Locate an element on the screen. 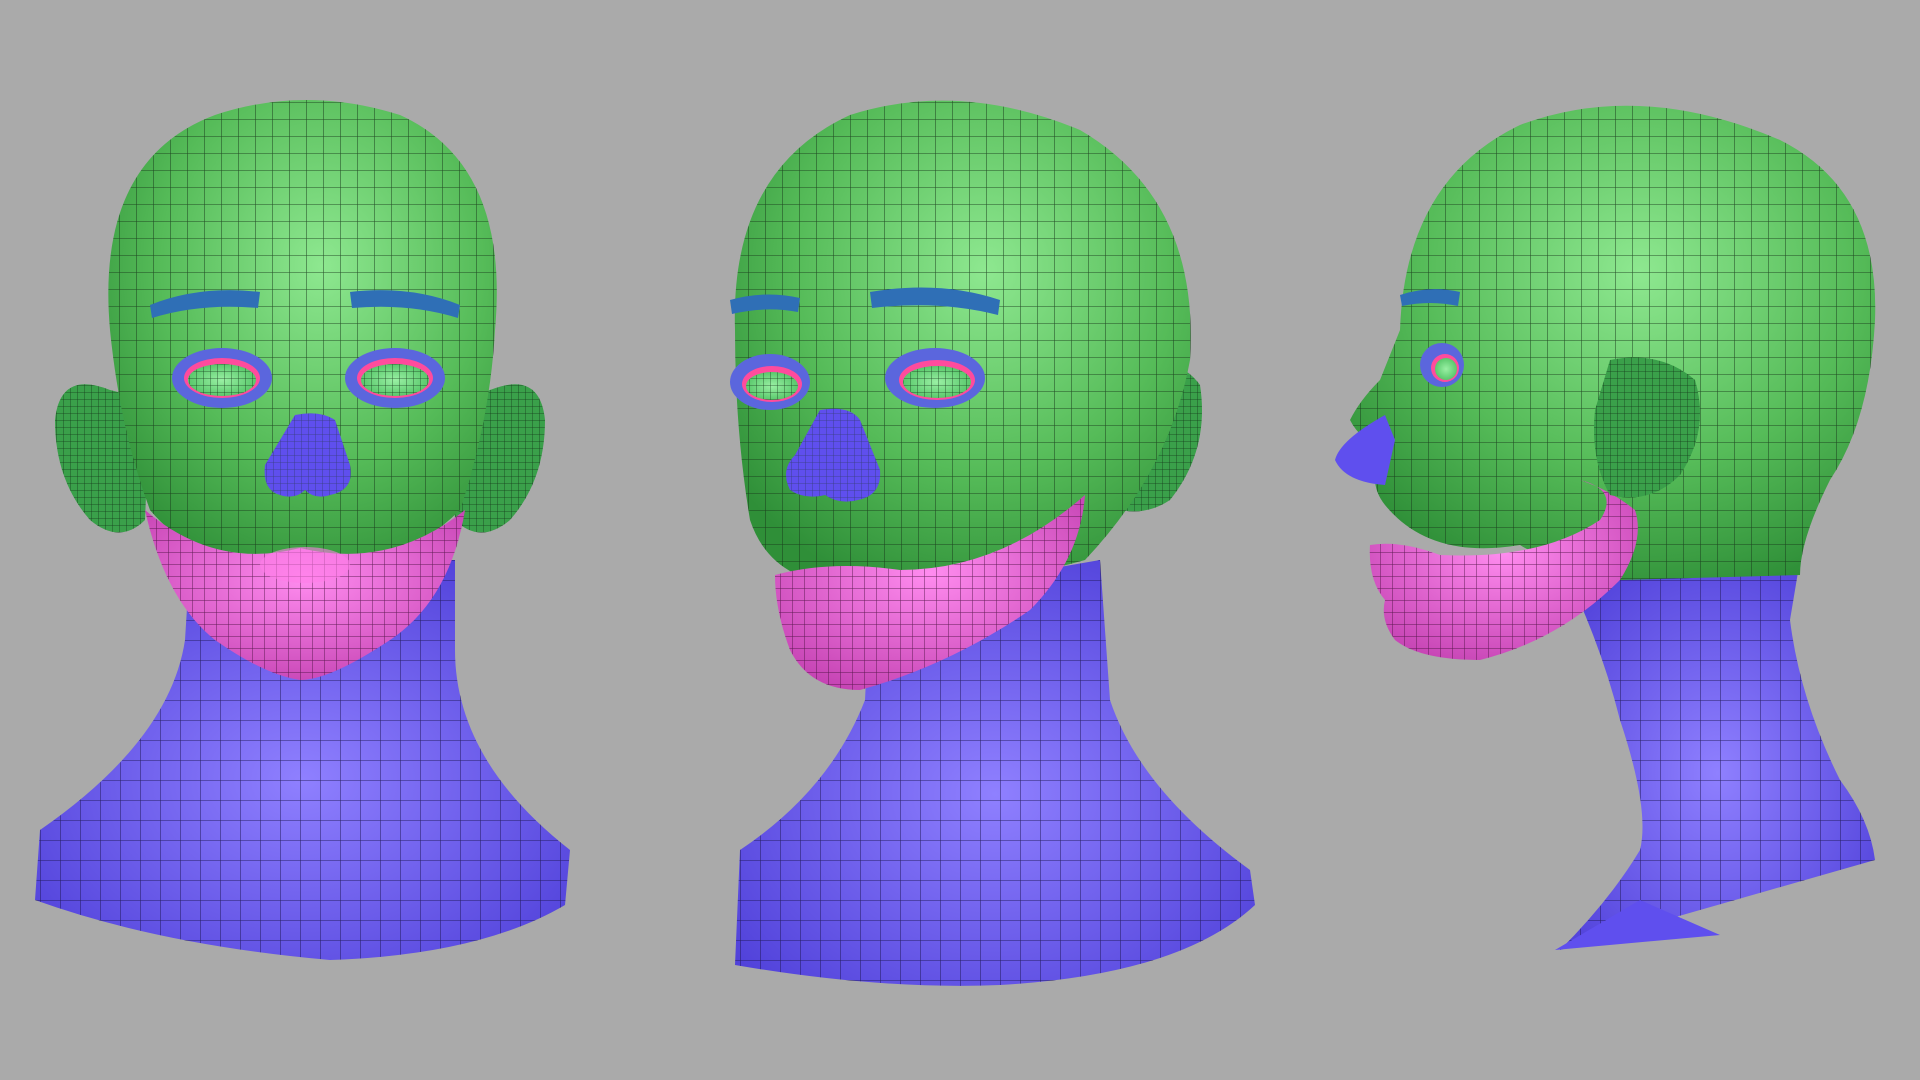  neck-region-side is located at coordinates (1715, 753).